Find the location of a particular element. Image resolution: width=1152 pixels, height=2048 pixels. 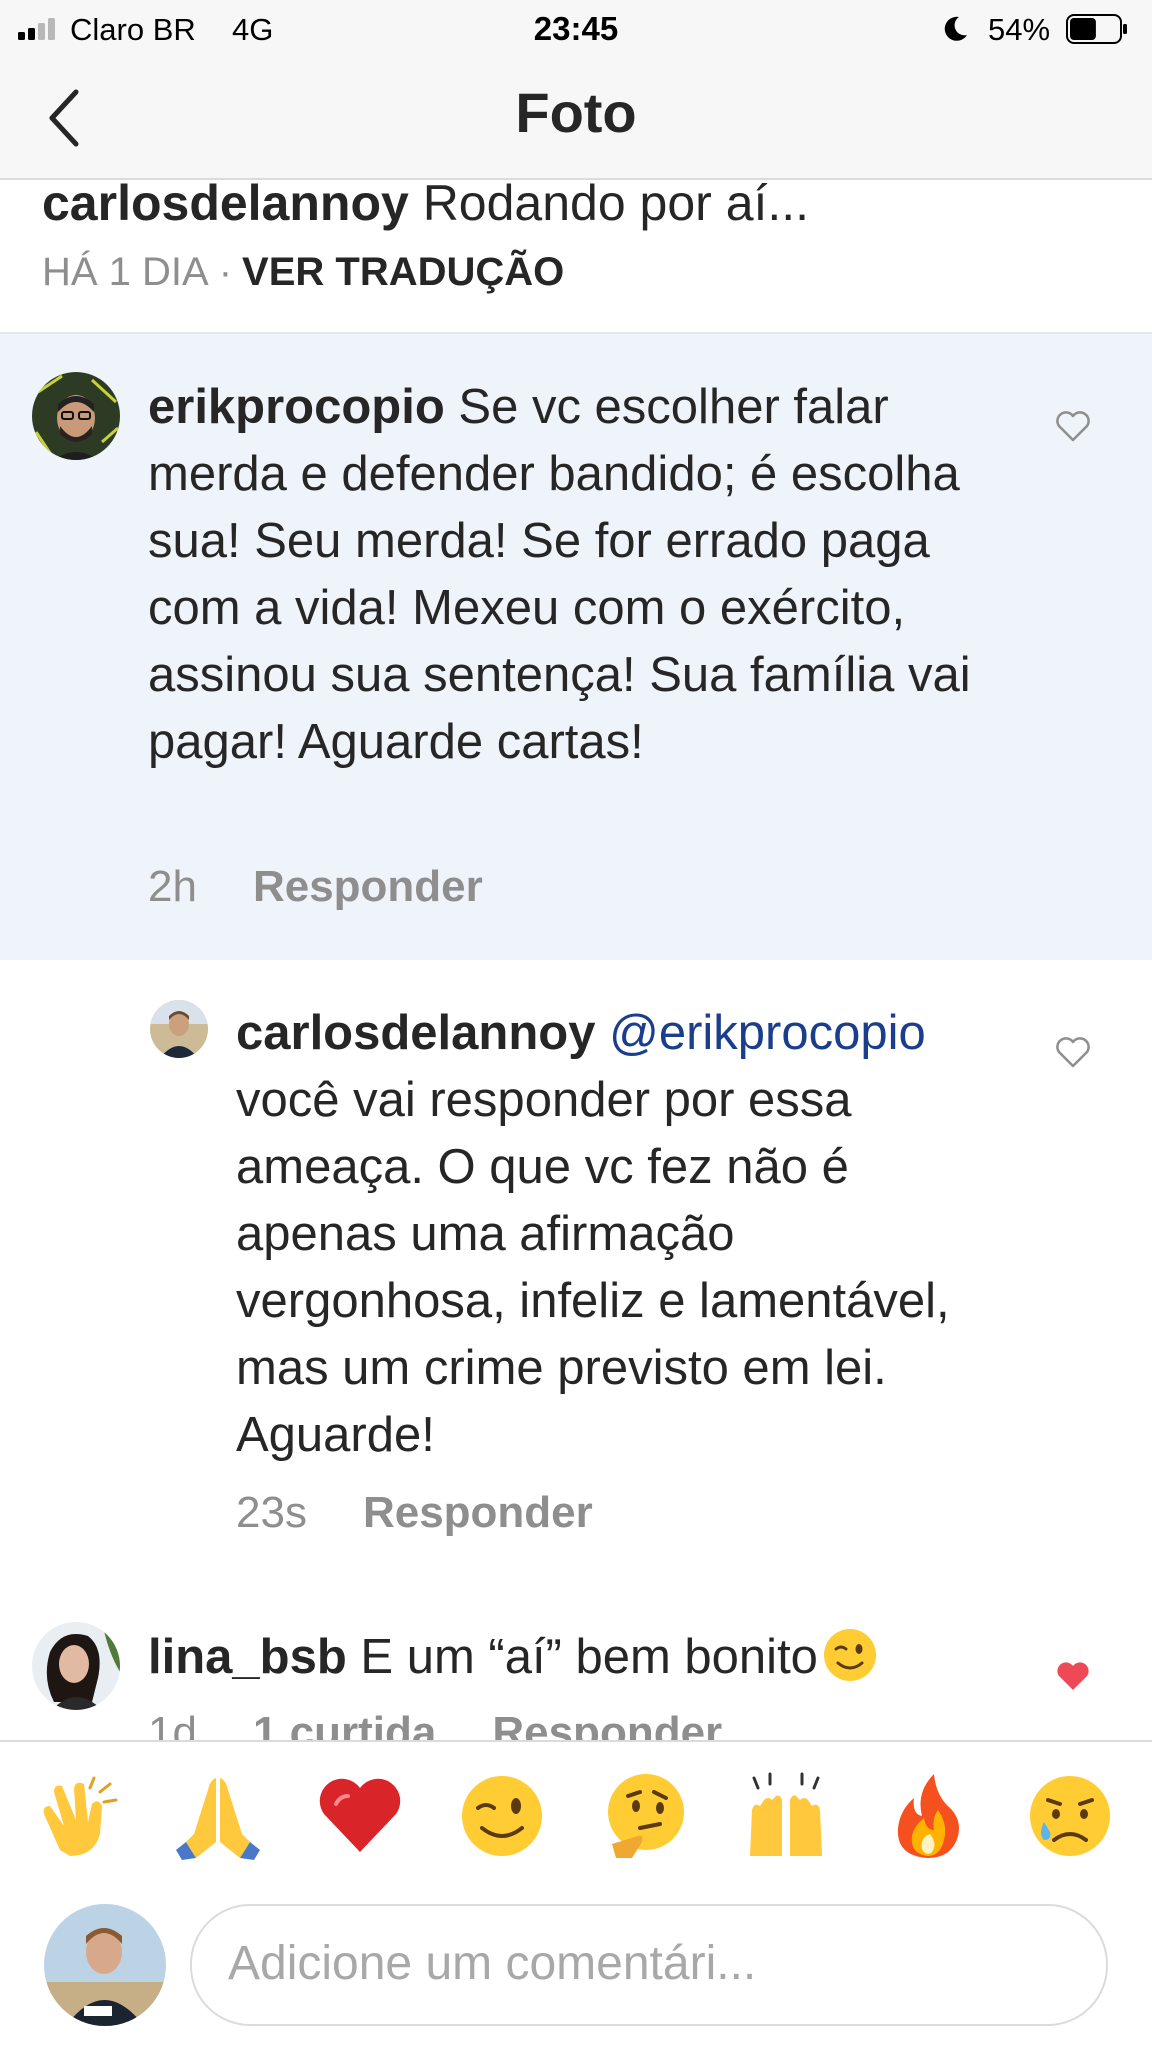

comment-time: 2h is located at coordinates (172, 886).